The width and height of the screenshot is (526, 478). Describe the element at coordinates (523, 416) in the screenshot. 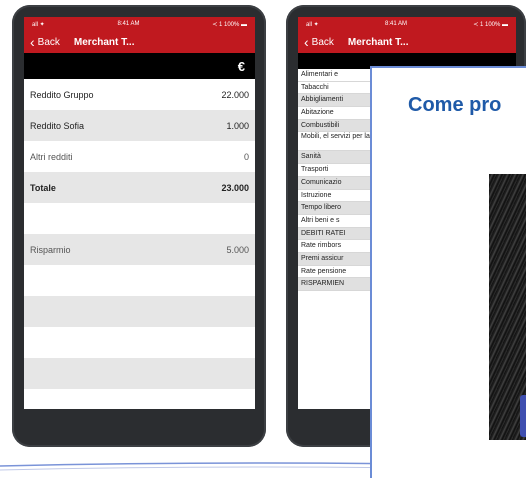

I see `slide-button` at that location.